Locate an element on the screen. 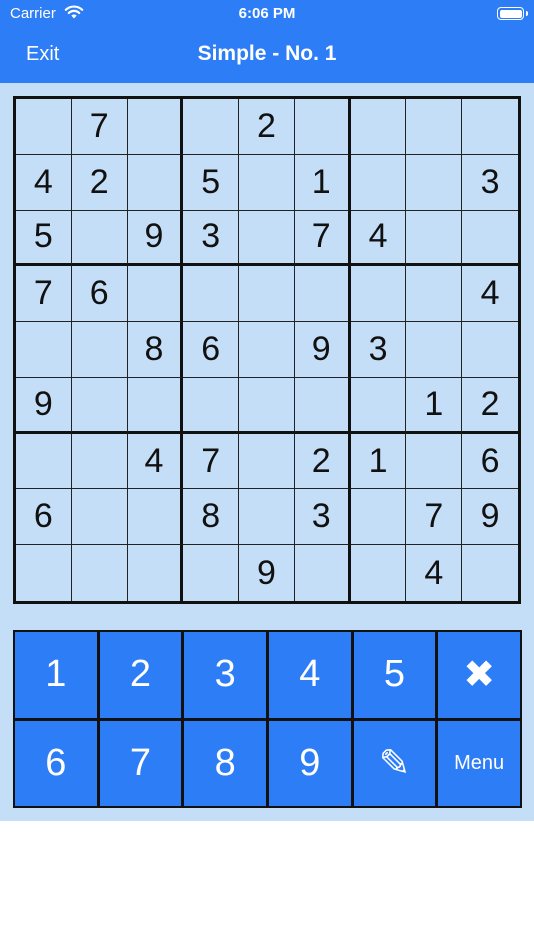  key-2: 2 is located at coordinates (140, 675).